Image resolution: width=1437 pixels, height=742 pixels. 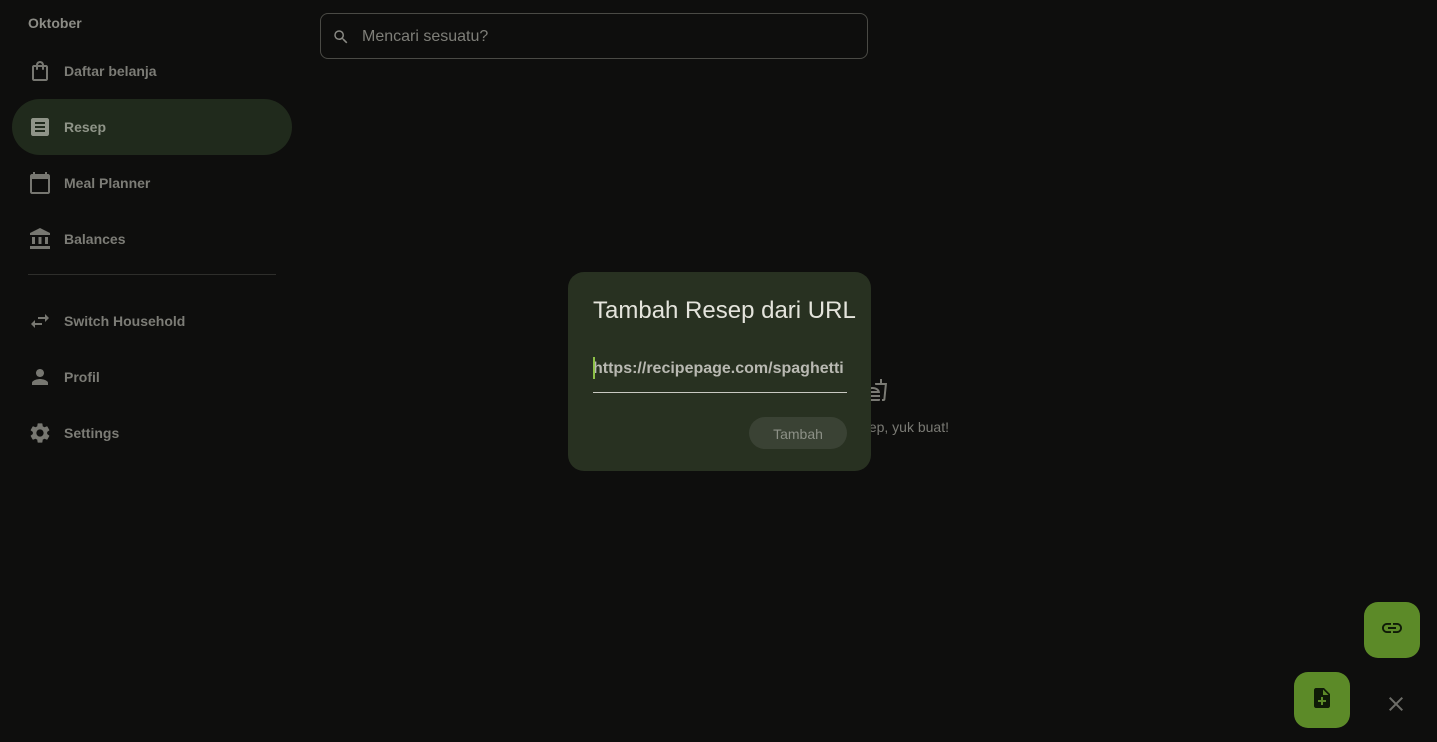 I want to click on link-icon, so click(x=1392, y=630).